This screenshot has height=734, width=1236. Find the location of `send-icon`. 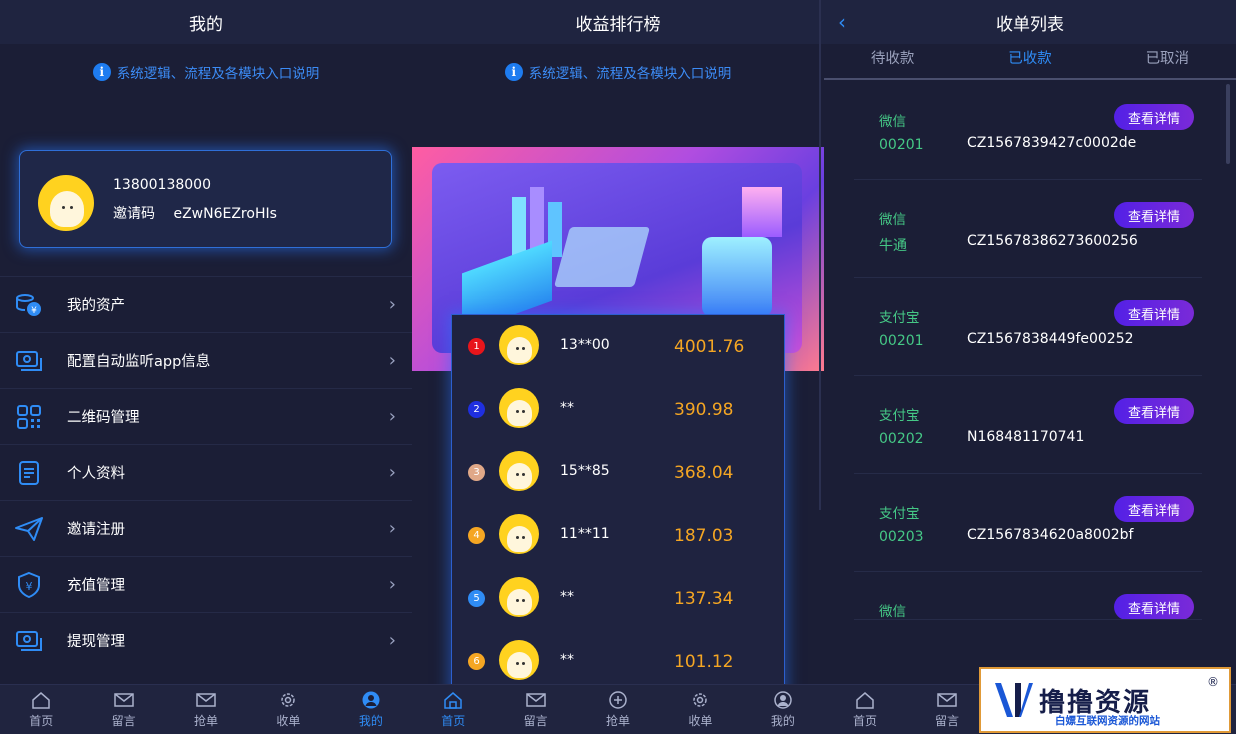

send-icon is located at coordinates (29, 529).